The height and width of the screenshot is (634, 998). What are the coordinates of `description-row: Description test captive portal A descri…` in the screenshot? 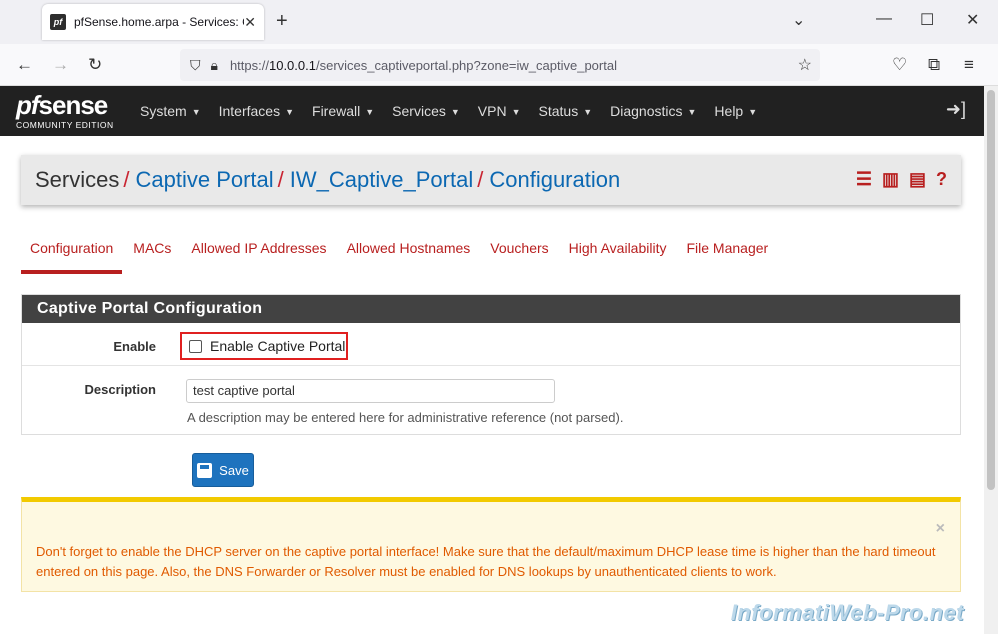 It's located at (491, 400).